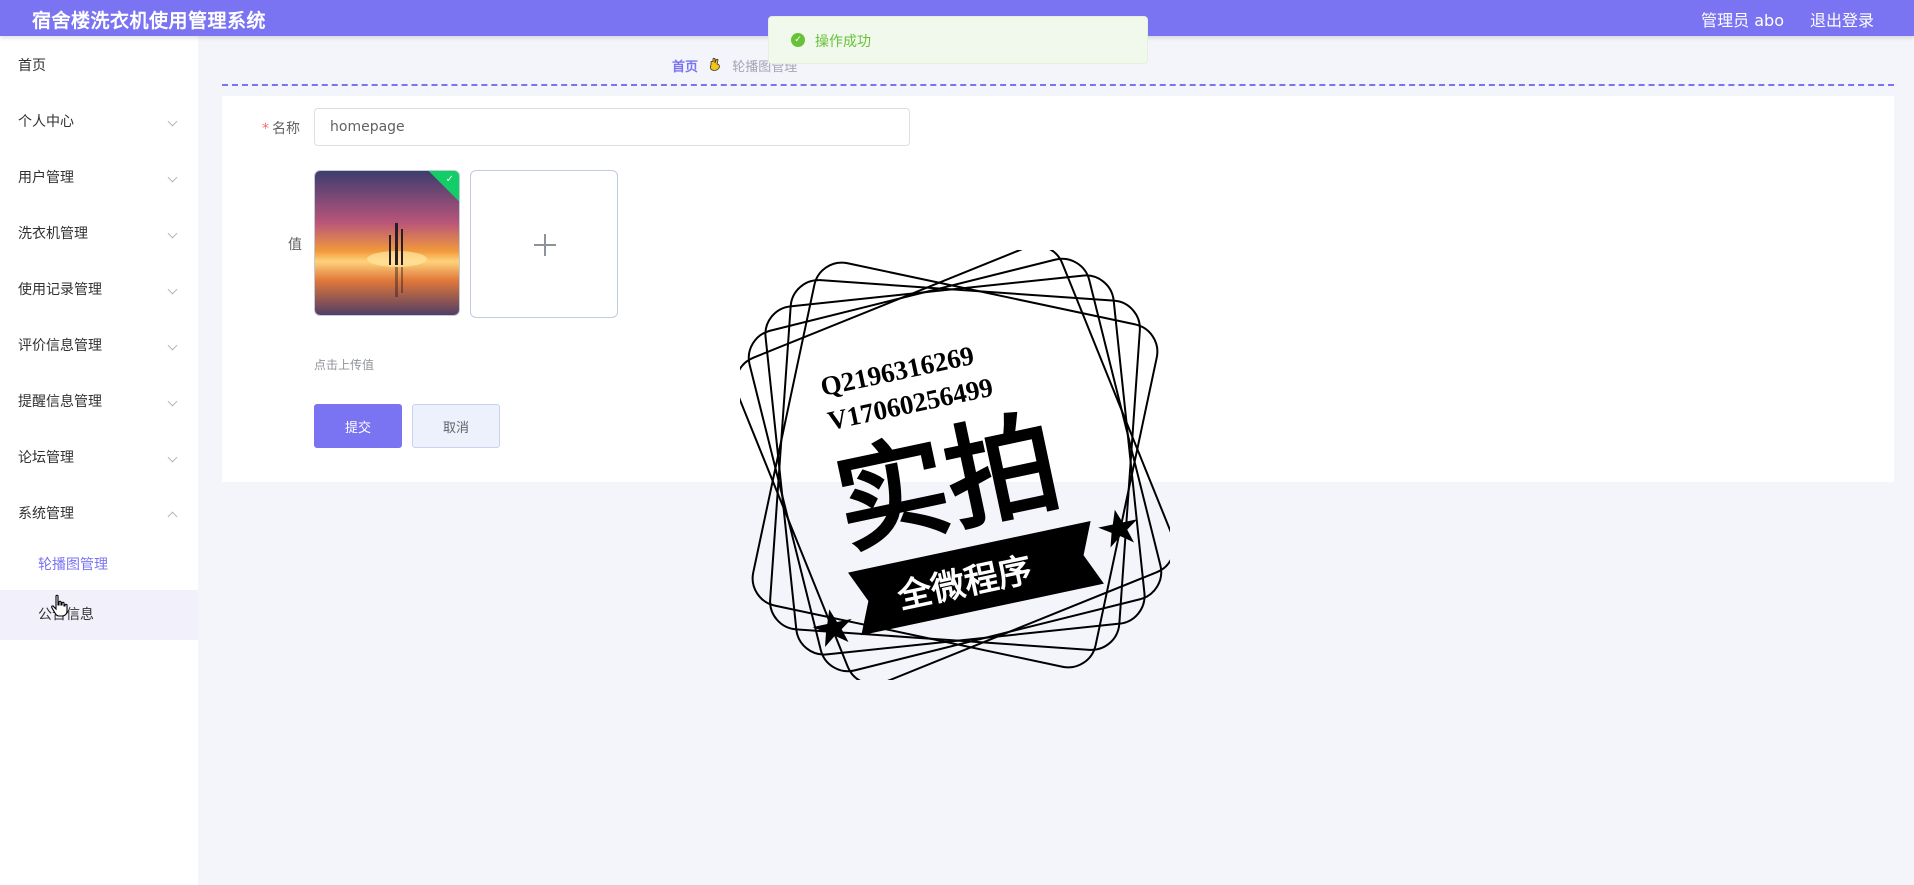 The height and width of the screenshot is (885, 1914). I want to click on name-label-text: 名称, so click(286, 129).